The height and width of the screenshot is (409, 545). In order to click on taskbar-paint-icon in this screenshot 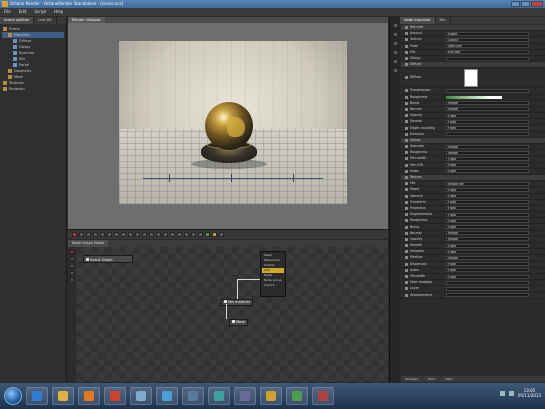, I will do `click(167, 396)`.